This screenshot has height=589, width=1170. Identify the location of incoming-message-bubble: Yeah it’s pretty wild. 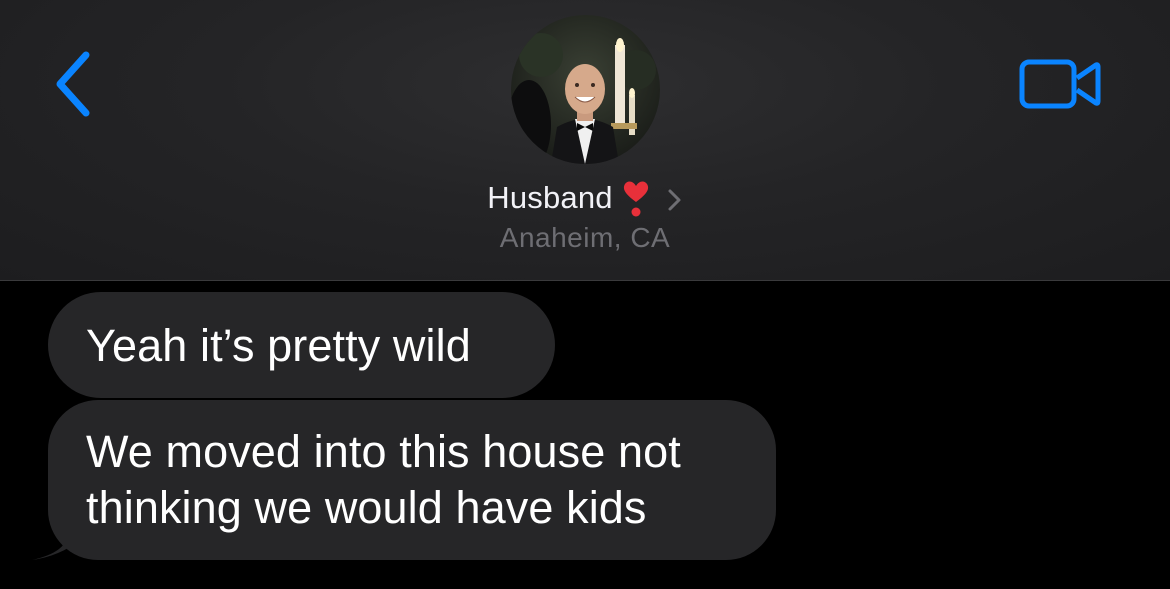
(301, 345).